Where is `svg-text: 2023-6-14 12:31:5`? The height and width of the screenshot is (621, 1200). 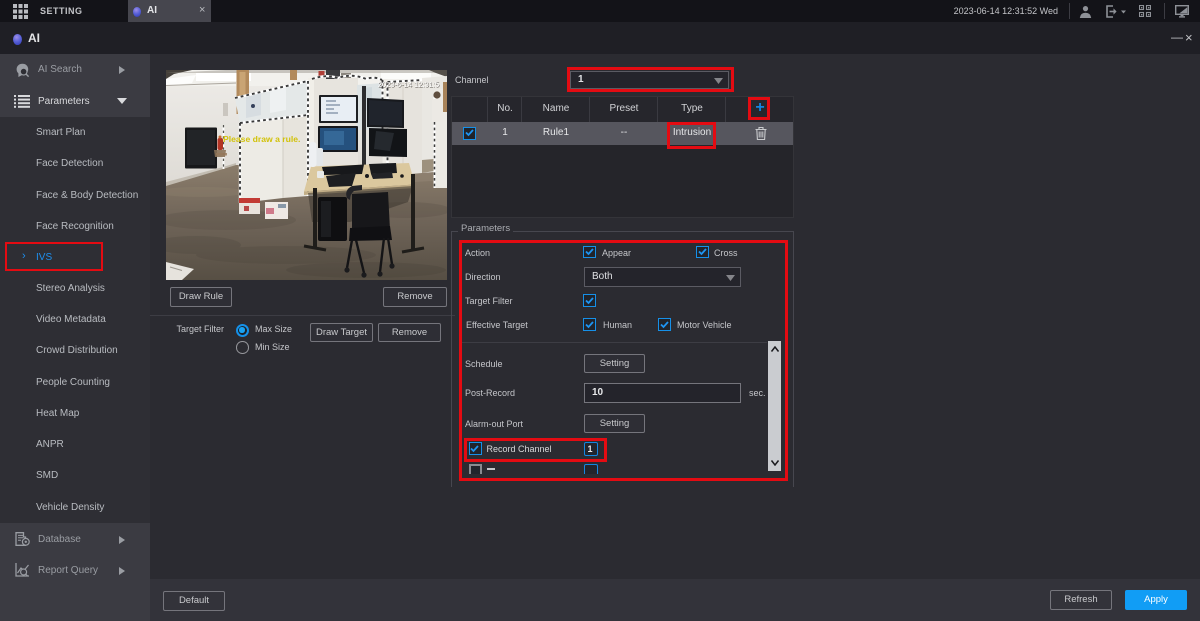 svg-text: 2023-6-14 12:31:5 is located at coordinates (408, 84).